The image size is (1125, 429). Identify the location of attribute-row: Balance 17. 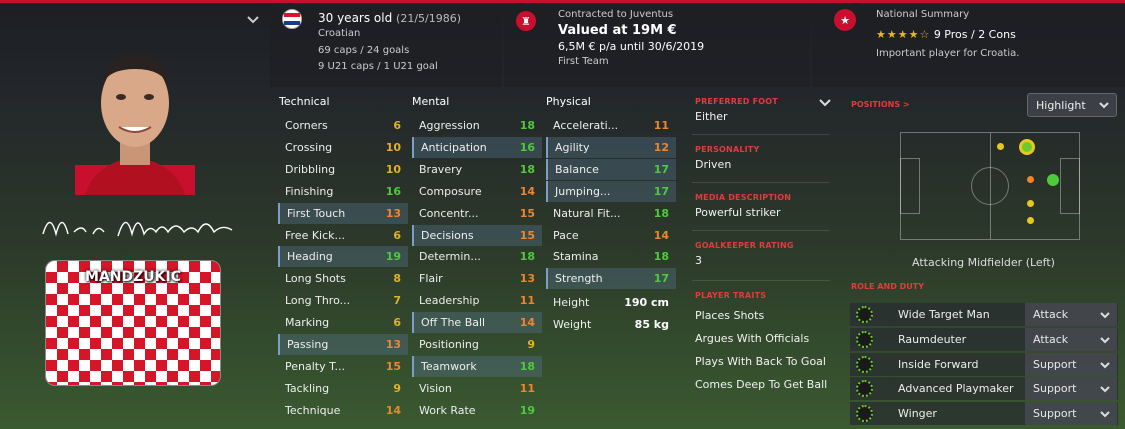
(611, 169).